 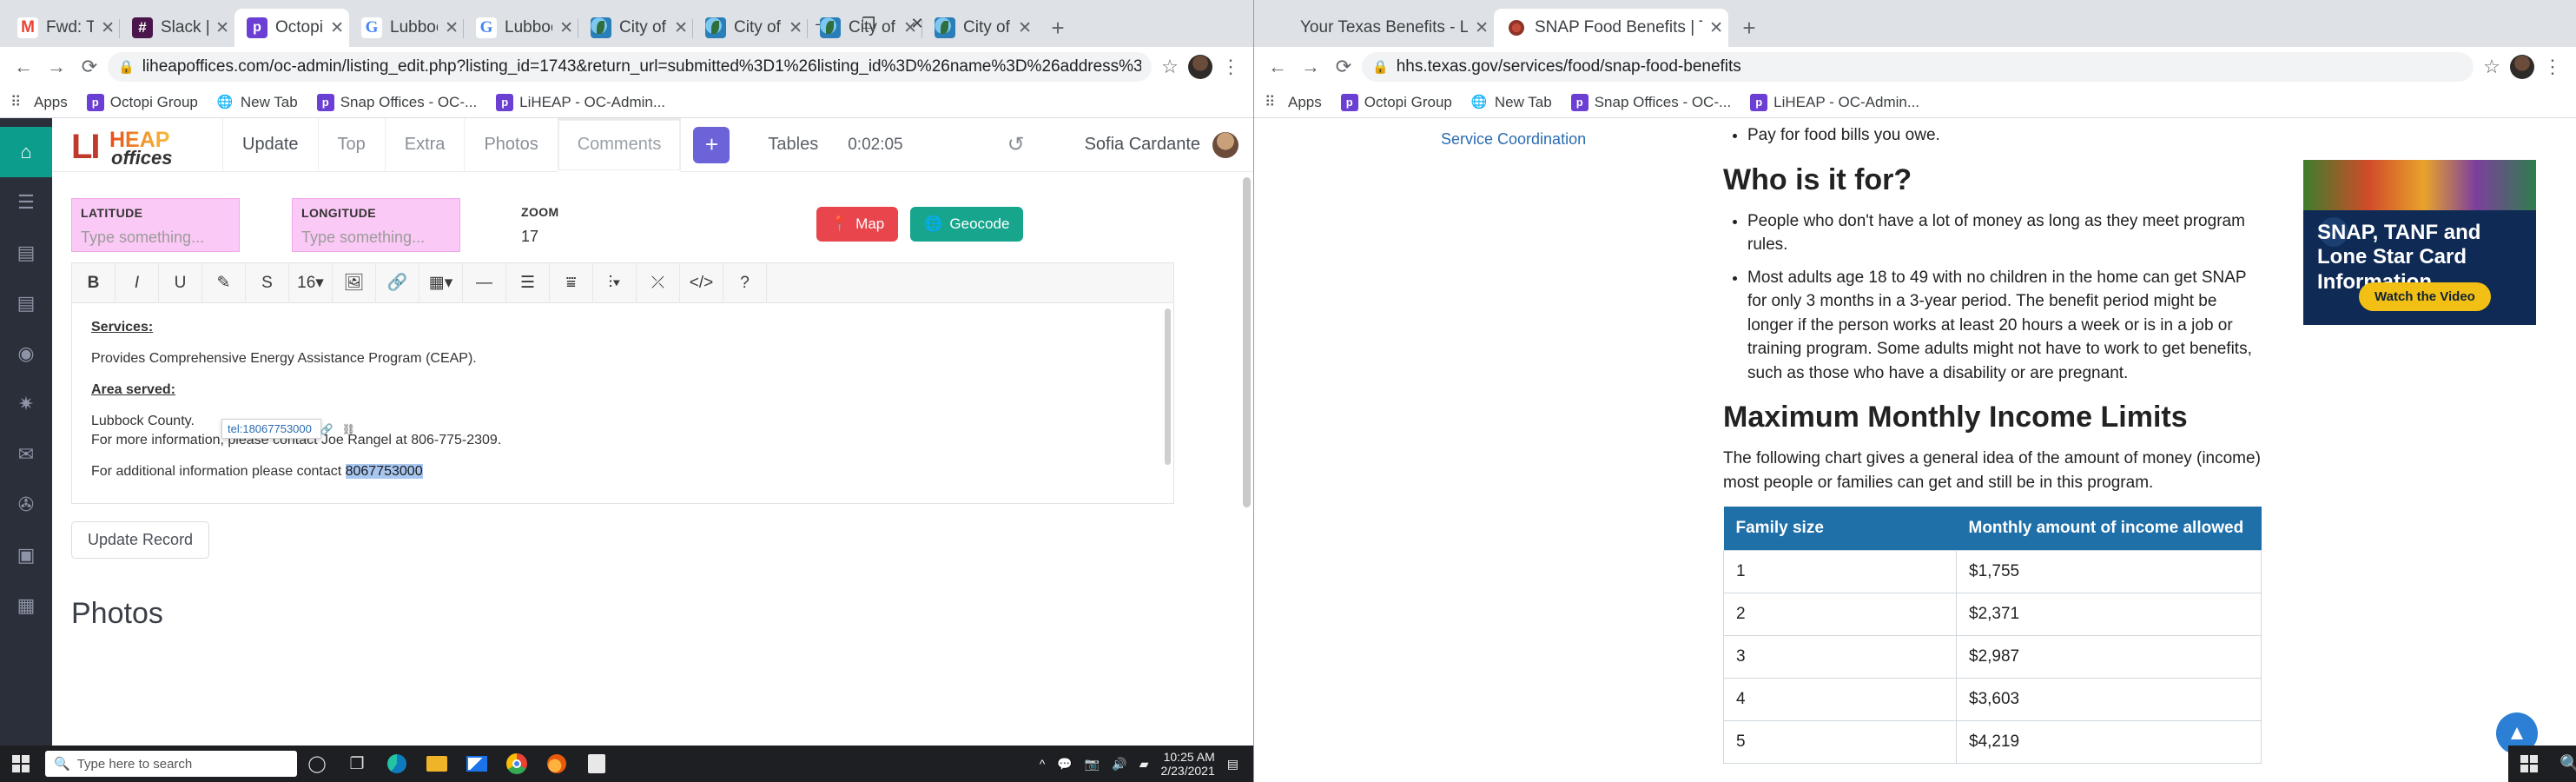 What do you see at coordinates (597, 764) in the screenshot?
I see `calculator-icon` at bounding box center [597, 764].